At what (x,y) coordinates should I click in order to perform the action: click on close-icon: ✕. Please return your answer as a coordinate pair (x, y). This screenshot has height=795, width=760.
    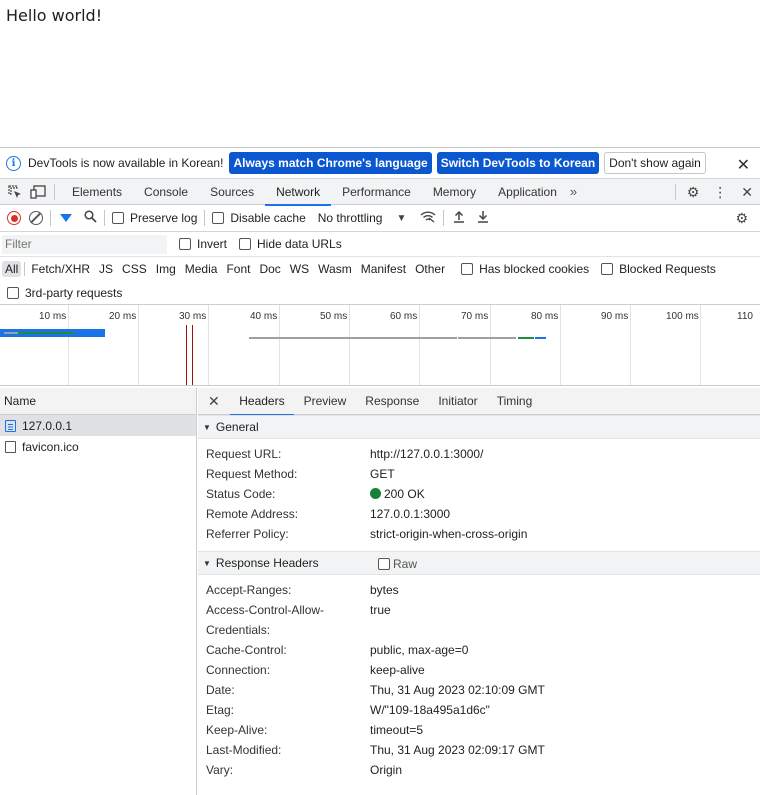
    Looking at the image, I should click on (743, 165).